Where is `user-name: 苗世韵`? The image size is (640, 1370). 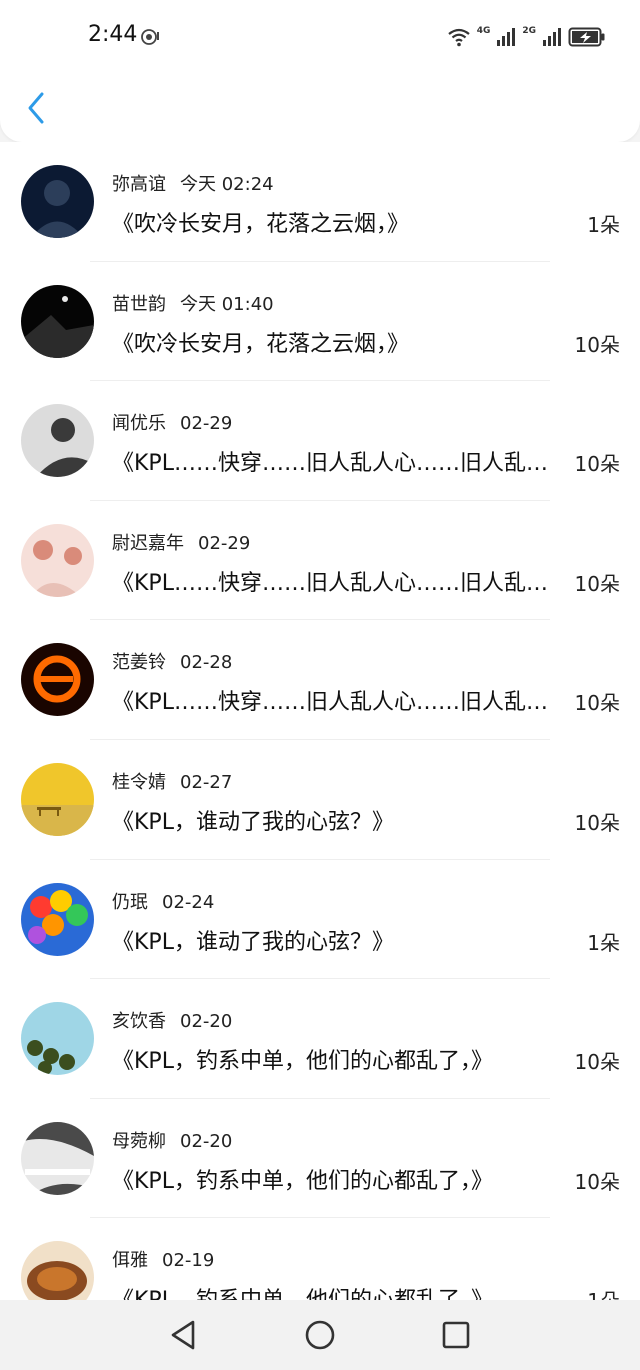
user-name: 苗世韵 is located at coordinates (139, 304).